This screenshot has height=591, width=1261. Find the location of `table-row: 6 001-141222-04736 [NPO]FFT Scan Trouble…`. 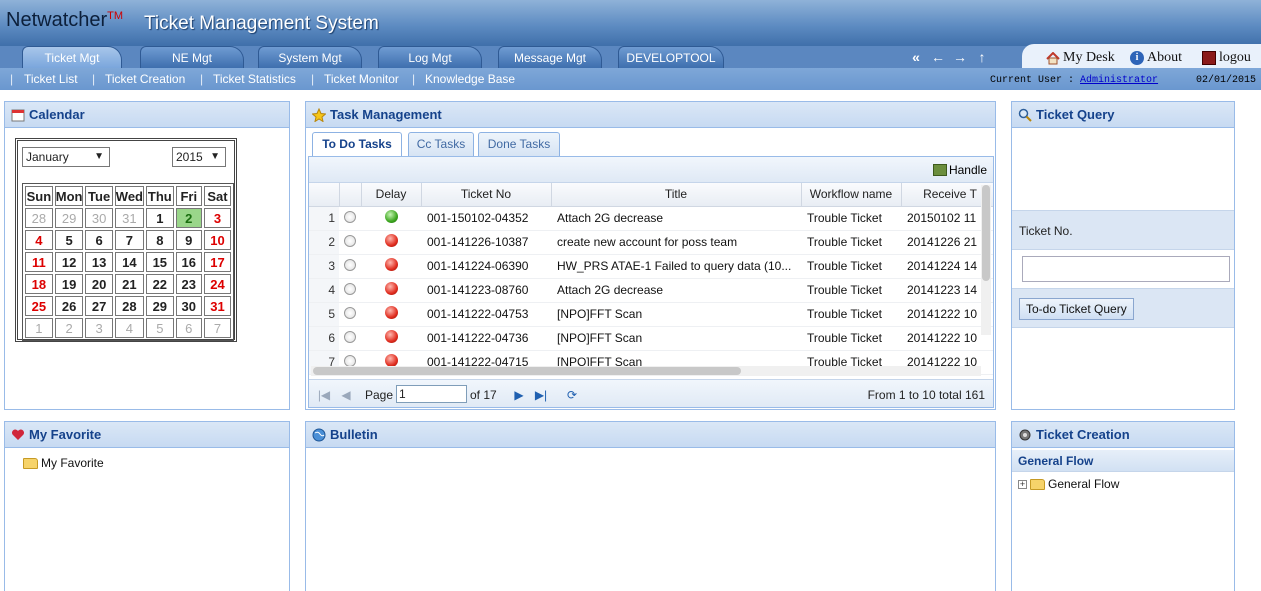

table-row: 6 001-141222-04736 [NPO]FFT Scan Trouble… is located at coordinates (651, 338).